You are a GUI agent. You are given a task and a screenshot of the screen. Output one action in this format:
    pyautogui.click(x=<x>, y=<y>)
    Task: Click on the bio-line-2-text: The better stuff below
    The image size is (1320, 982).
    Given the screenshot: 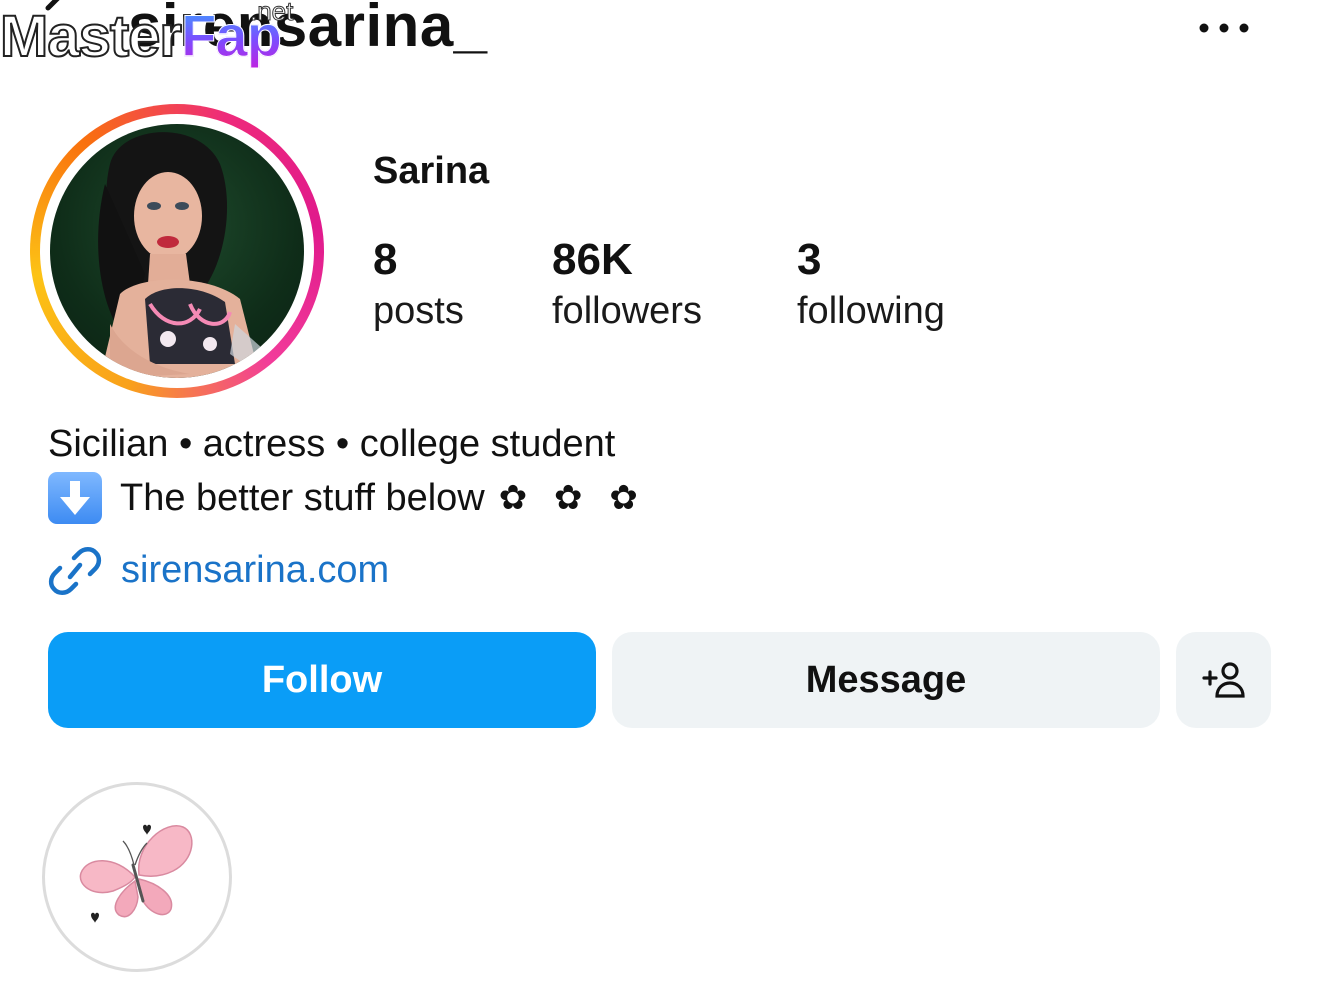 What is the action you would take?
    pyautogui.click(x=302, y=498)
    